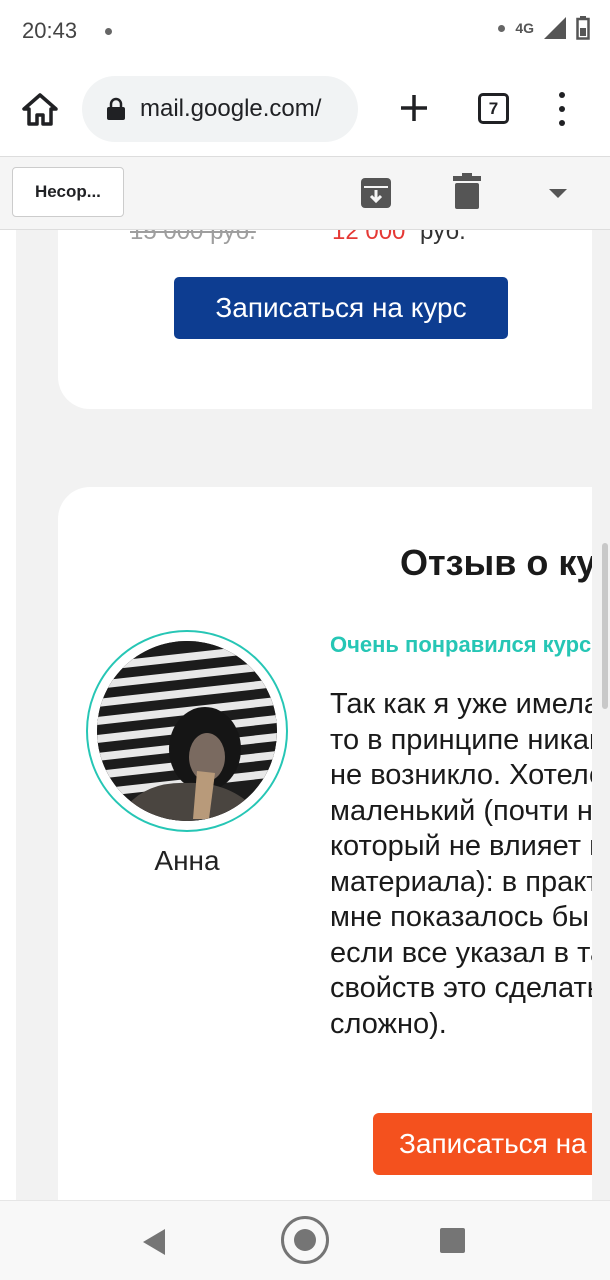 The image size is (610, 1280). Describe the element at coordinates (491, 1144) in the screenshot. I see `enroll-course-button-red: Записаться на курс` at that location.